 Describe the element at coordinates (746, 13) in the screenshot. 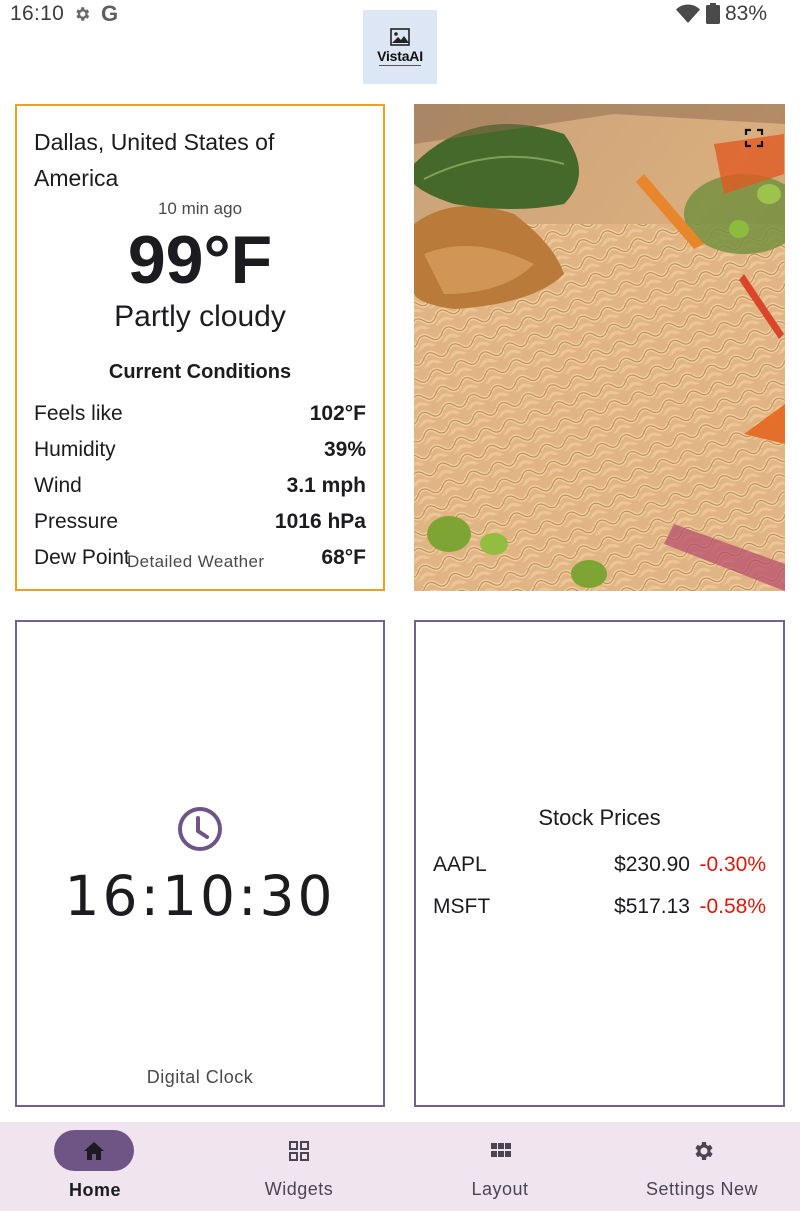

I see `battery-percent: 83%` at that location.